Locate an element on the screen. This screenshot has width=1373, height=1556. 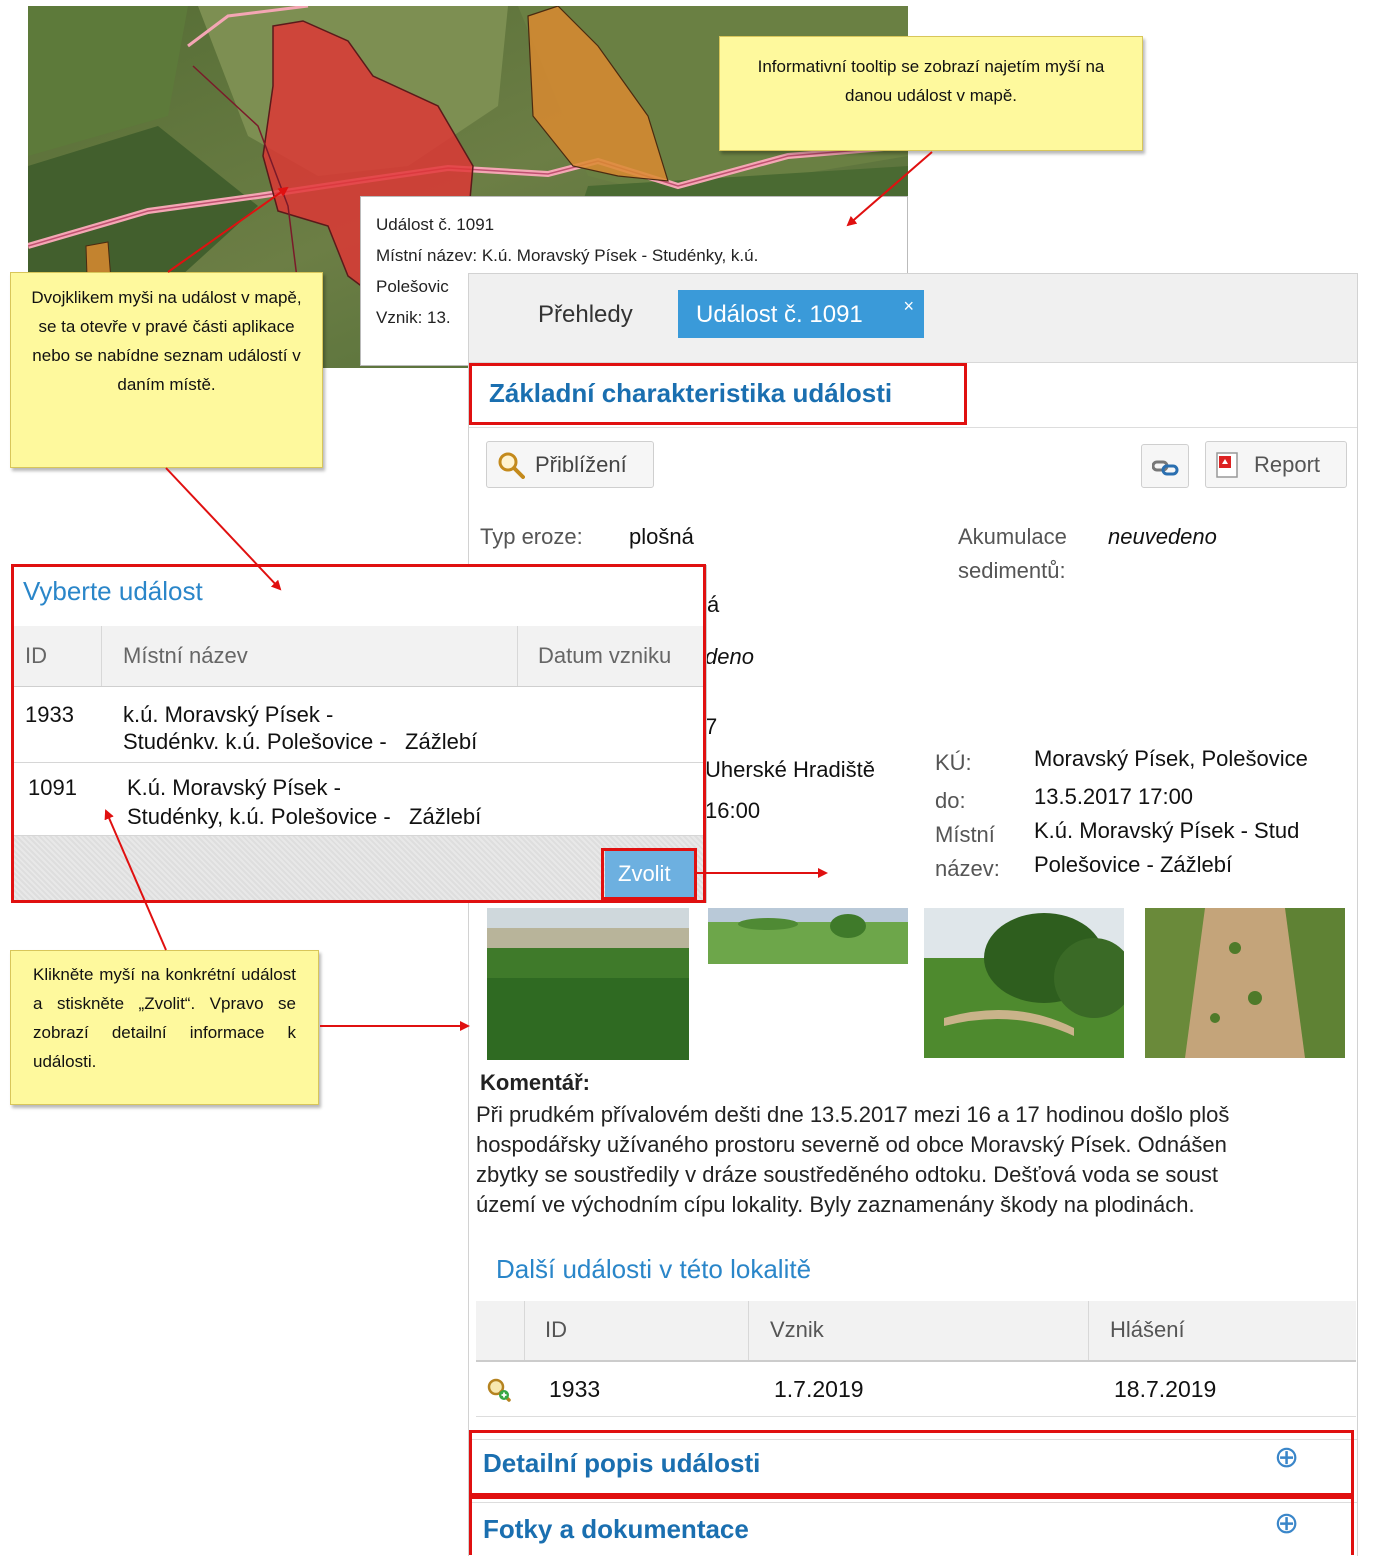
accumulation-label-2: sedimentů: is located at coordinates (1012, 570).